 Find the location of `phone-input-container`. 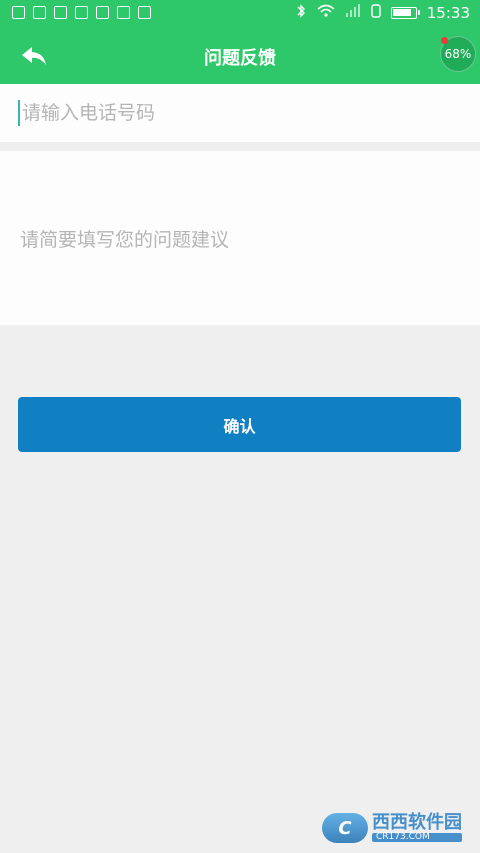

phone-input-container is located at coordinates (240, 113).